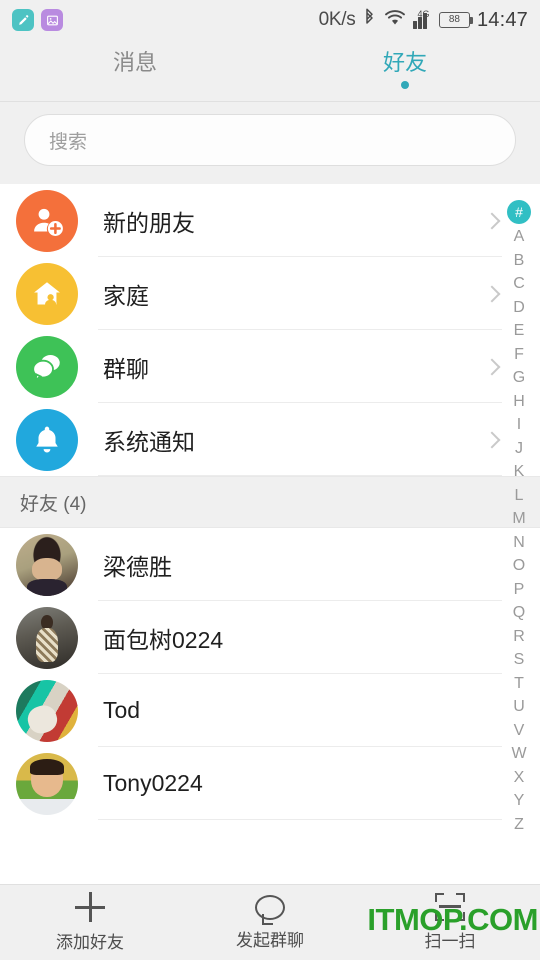  I want to click on friend-name: Tod, so click(122, 710).